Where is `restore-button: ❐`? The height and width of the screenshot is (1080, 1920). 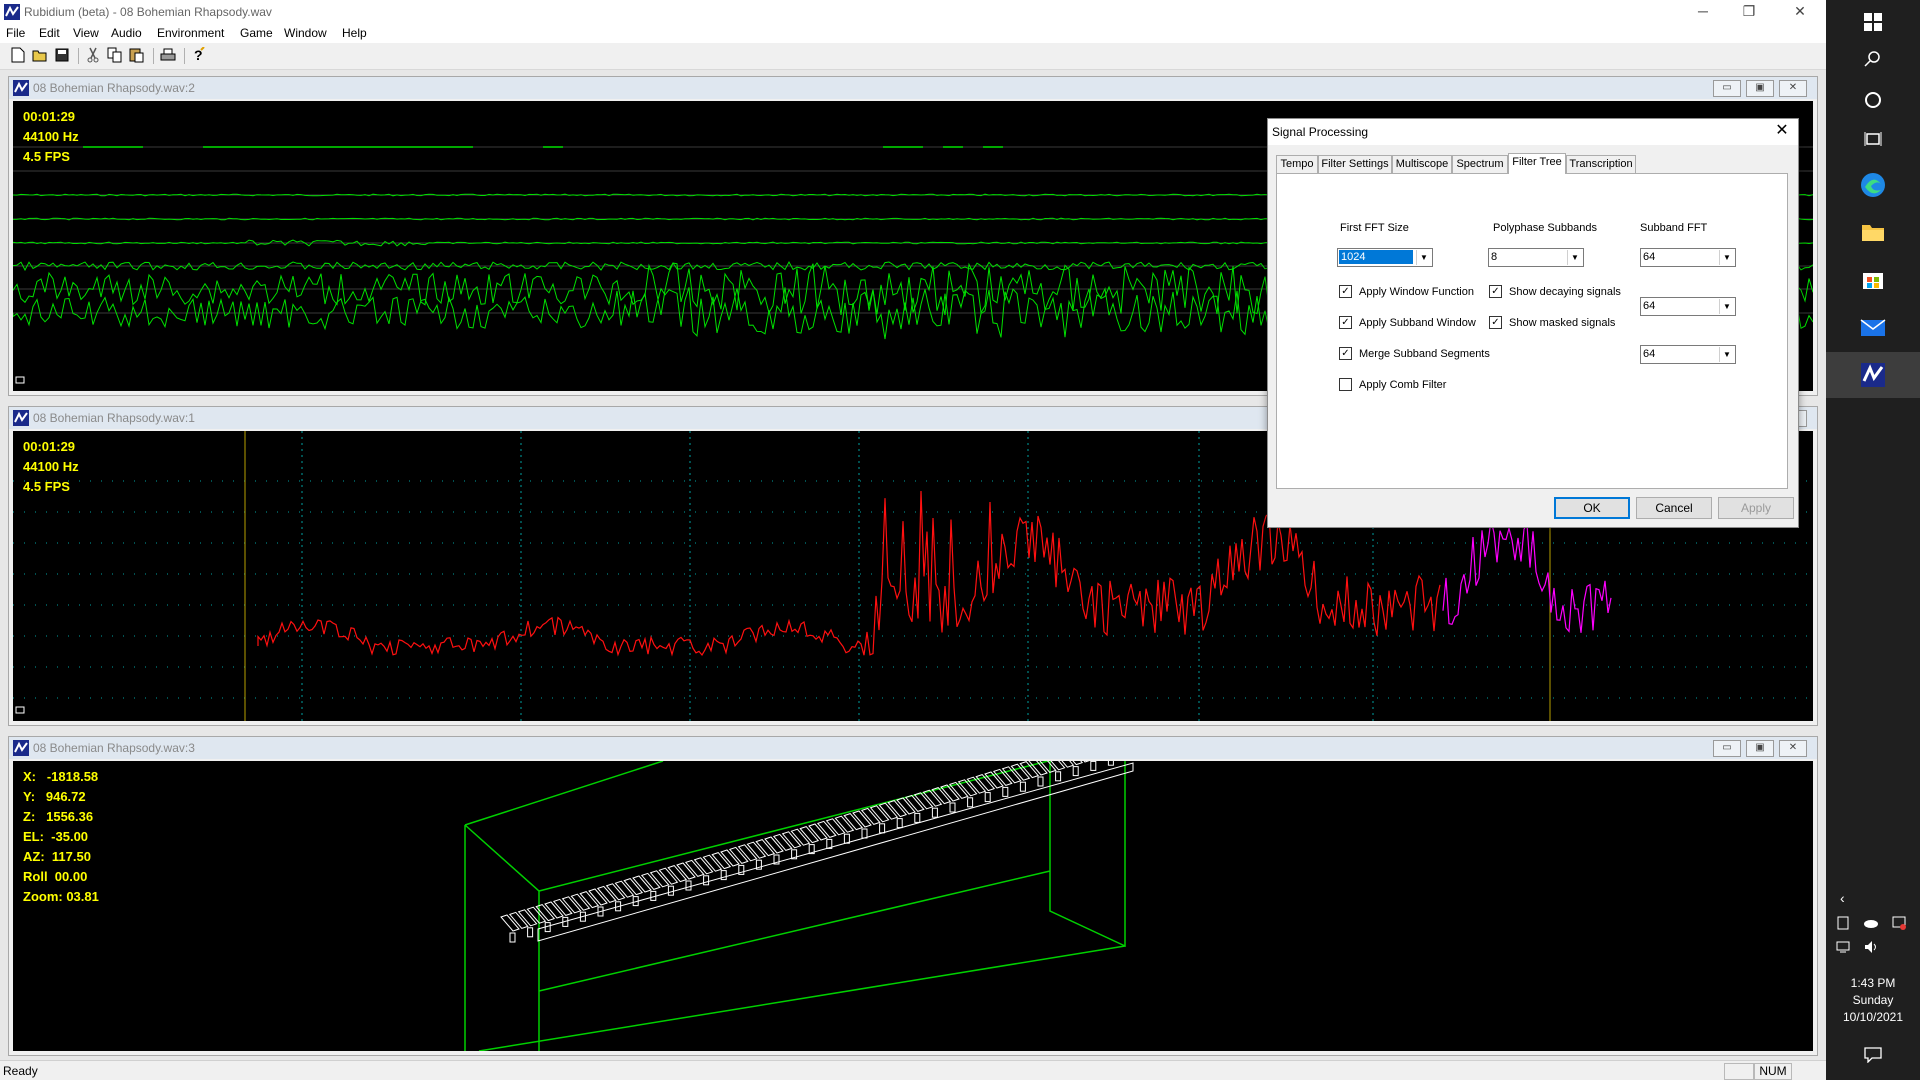
restore-button: ❐ is located at coordinates (1749, 11).